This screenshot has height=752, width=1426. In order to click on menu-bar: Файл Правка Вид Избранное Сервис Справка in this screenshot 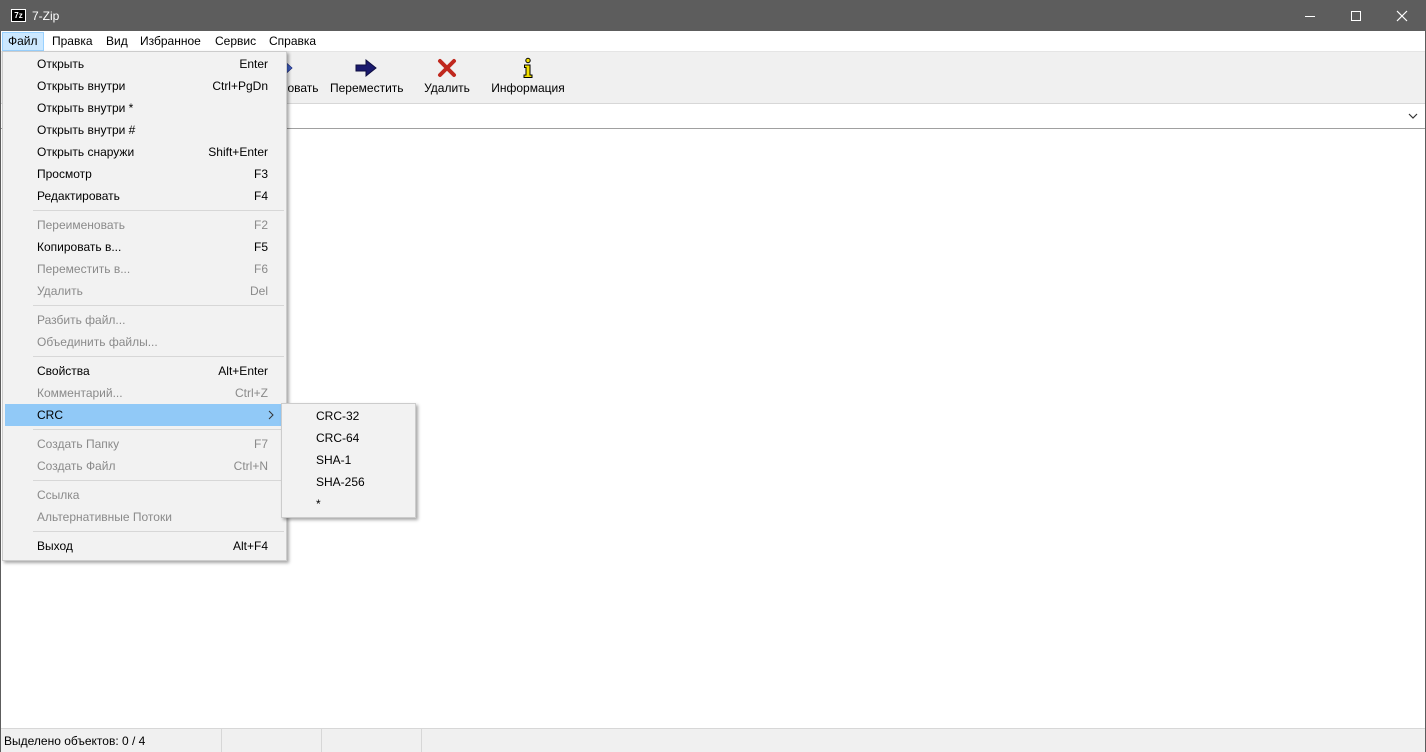, I will do `click(713, 41)`.